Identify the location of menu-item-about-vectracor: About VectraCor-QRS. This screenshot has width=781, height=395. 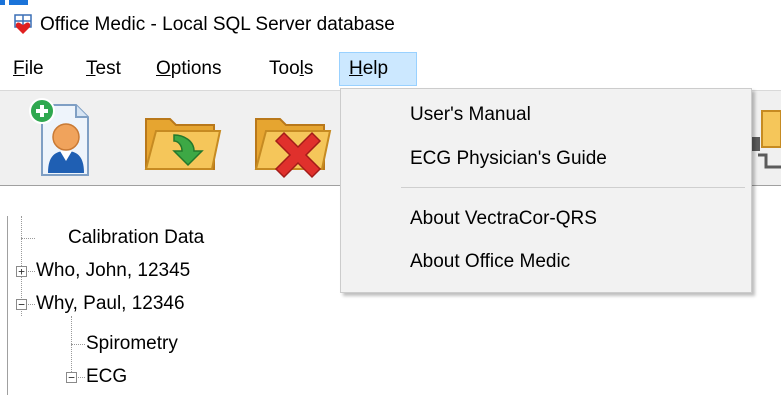
(546, 219).